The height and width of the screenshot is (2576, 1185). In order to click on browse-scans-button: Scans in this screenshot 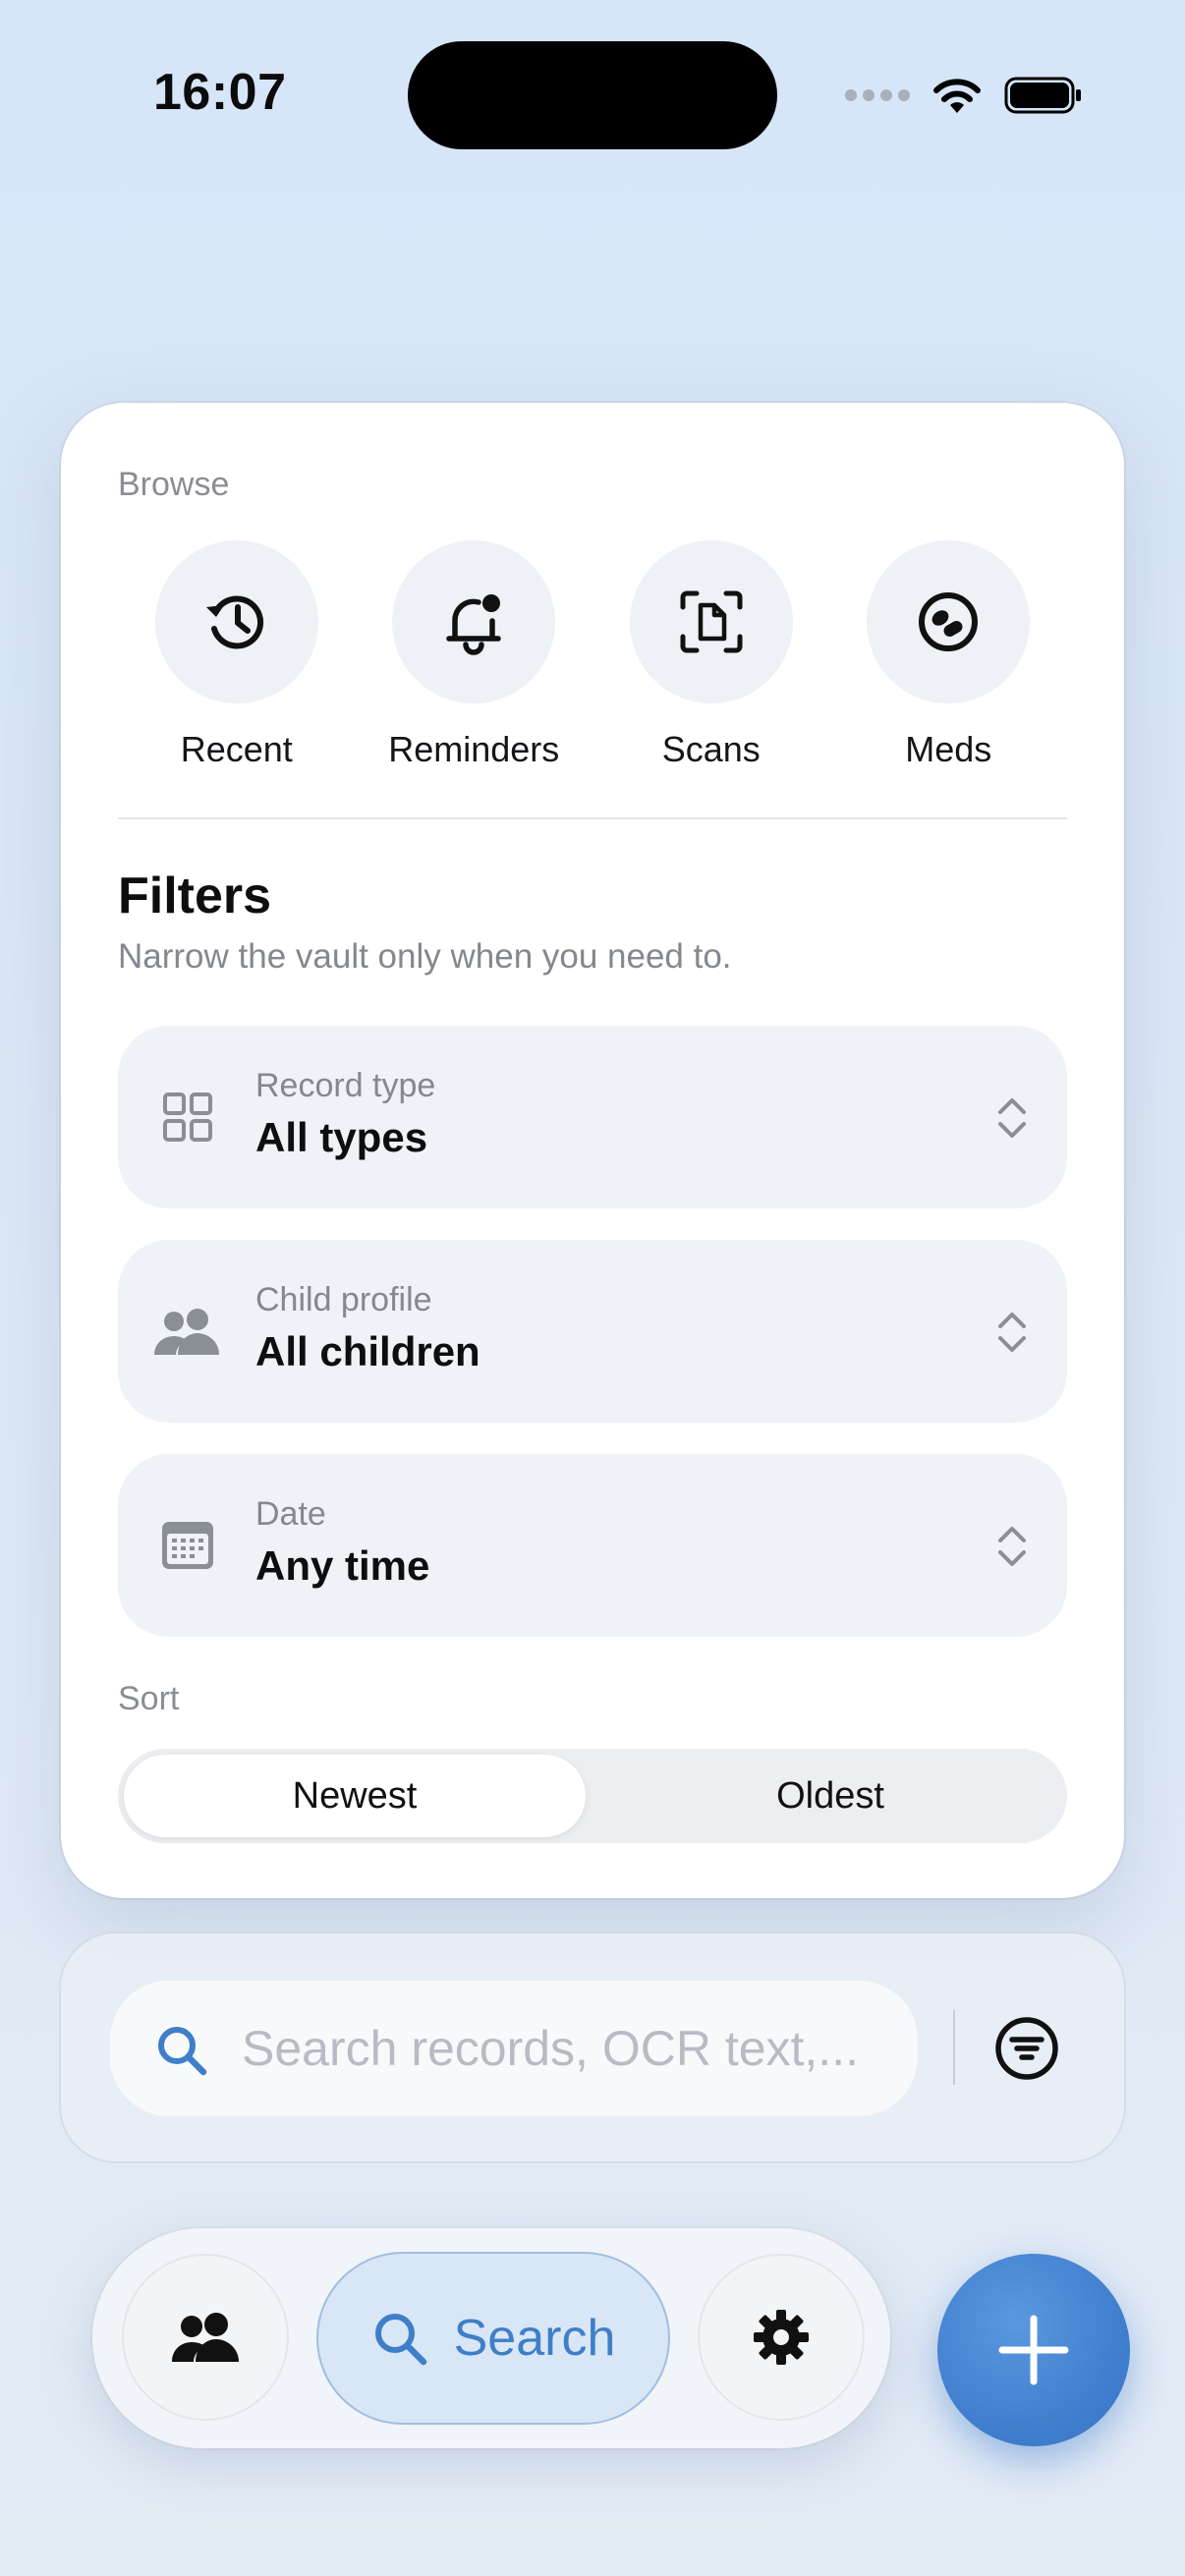, I will do `click(711, 655)`.